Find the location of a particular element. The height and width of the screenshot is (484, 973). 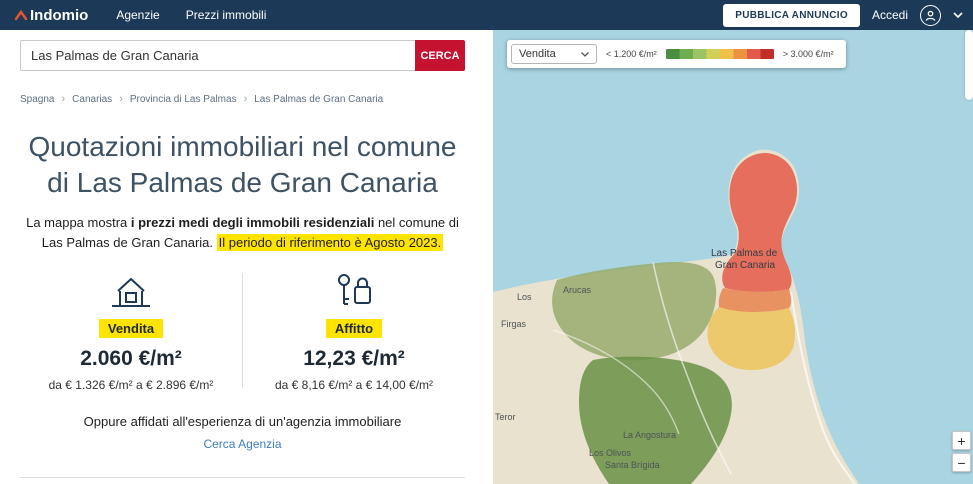

logo-text: Indomio is located at coordinates (59, 15).